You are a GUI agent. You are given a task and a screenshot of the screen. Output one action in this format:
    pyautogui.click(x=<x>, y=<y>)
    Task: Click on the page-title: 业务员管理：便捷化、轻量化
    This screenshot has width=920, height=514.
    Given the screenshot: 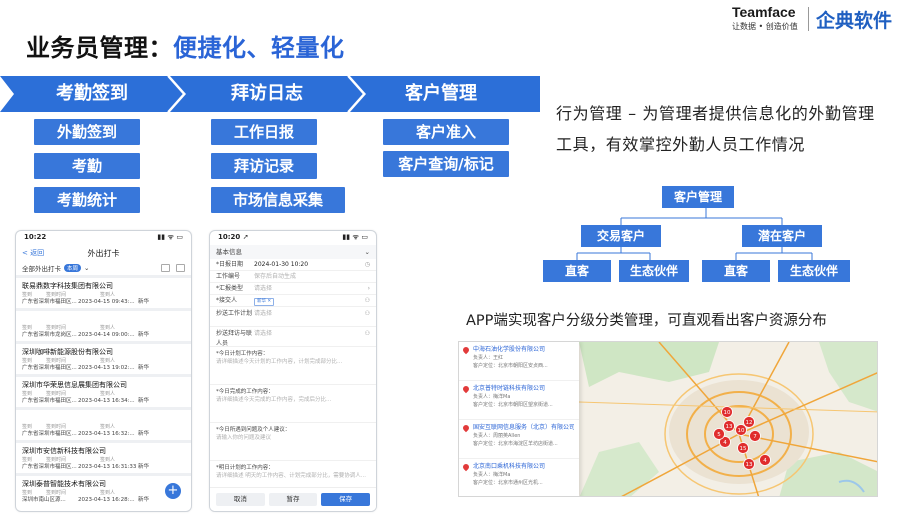 What is the action you would take?
    pyautogui.click(x=185, y=45)
    